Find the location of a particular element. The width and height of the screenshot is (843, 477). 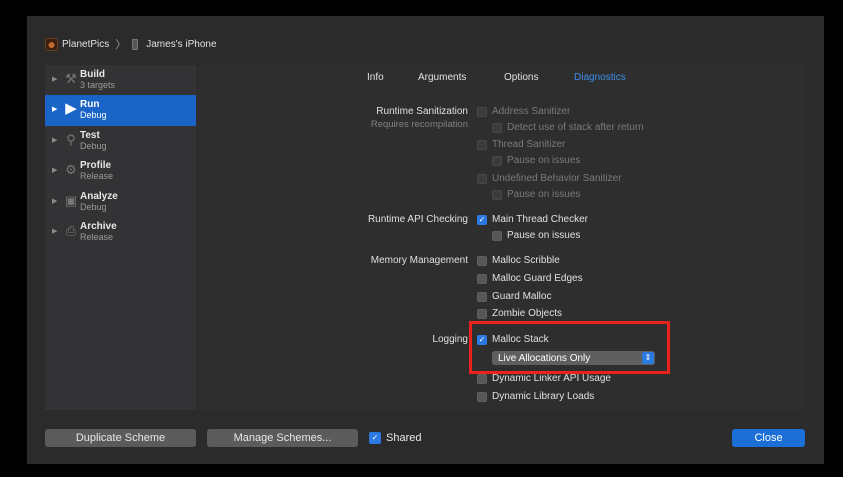

main-thread-pause-checkbox: Pause on issues is located at coordinates (536, 235).